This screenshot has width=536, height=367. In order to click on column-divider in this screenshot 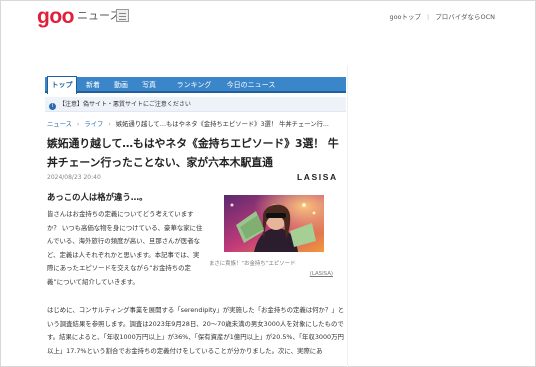, I will do `click(347, 216)`.